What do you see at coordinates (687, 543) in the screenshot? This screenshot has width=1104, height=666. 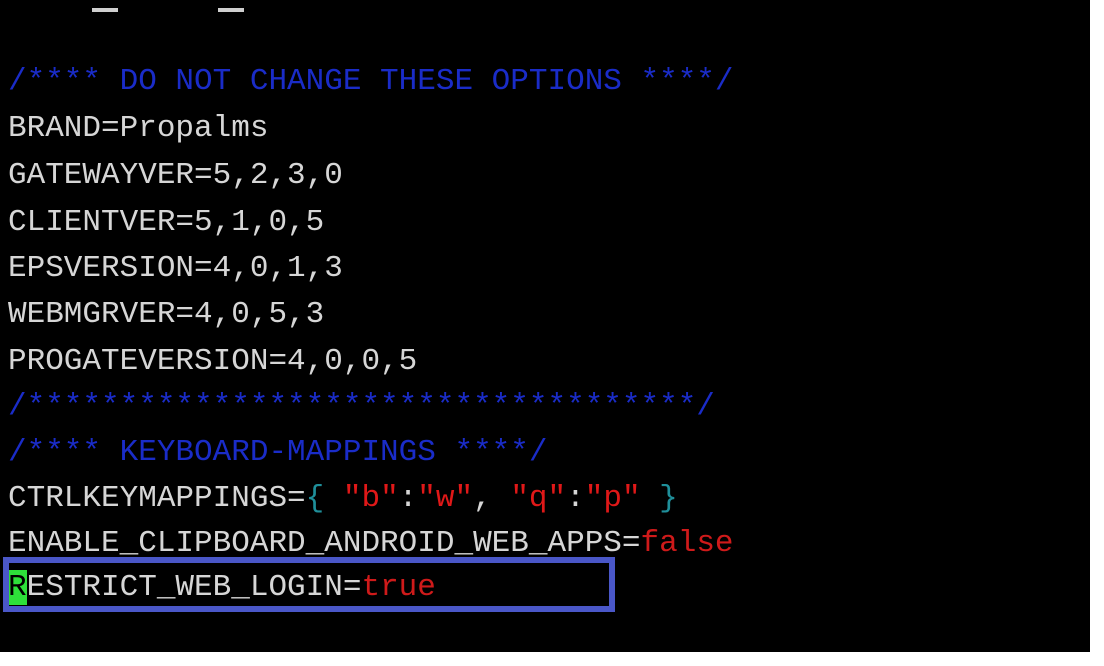 I see `enable-clipboard-value: false` at bounding box center [687, 543].